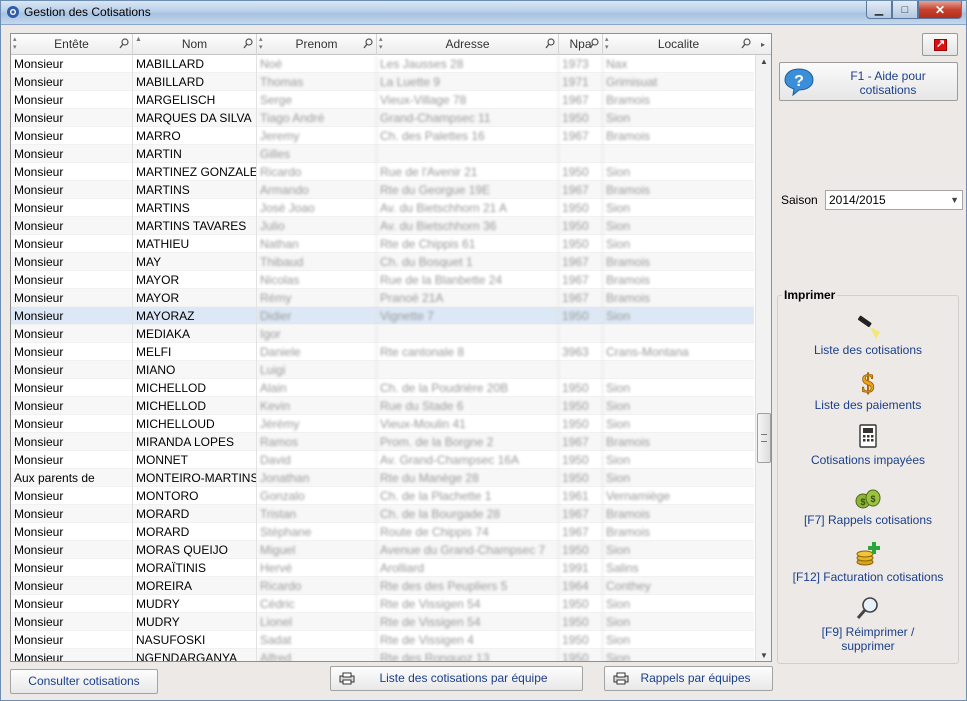  What do you see at coordinates (468, 406) in the screenshot?
I see `cell-adresse: Rue du Stade 6` at bounding box center [468, 406].